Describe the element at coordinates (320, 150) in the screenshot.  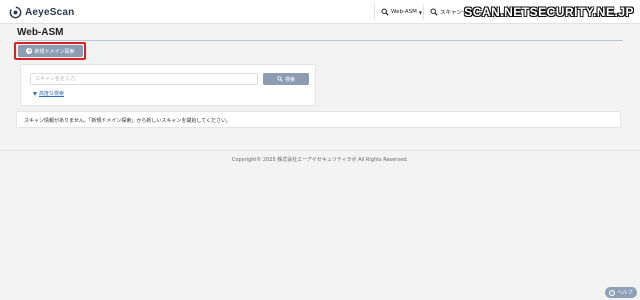
I see `footer-divider` at that location.